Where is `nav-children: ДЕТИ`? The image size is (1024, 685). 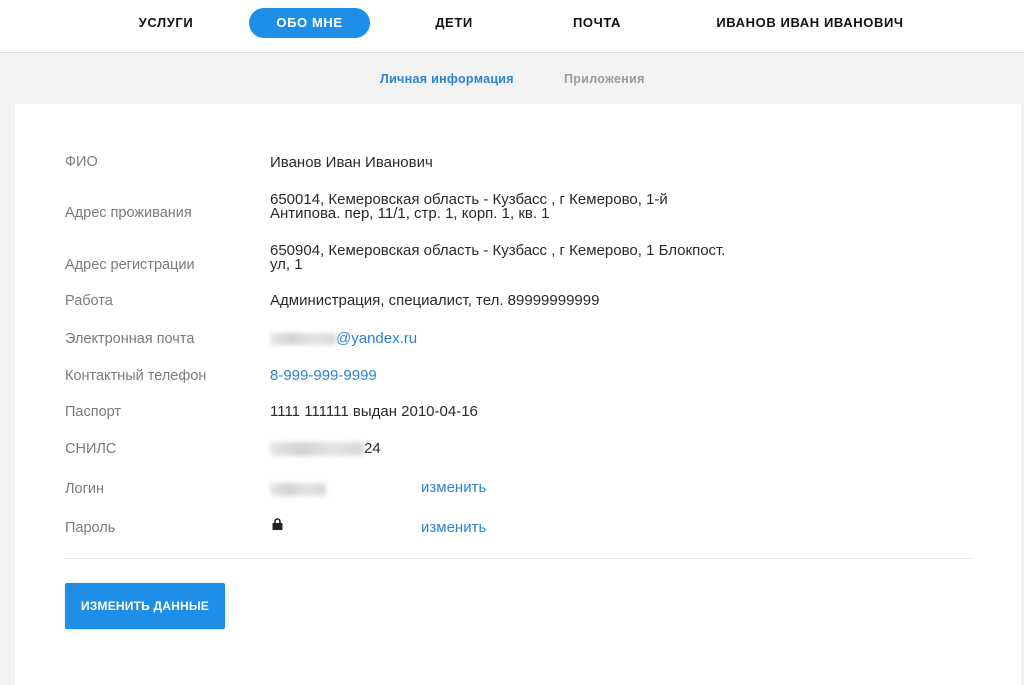 nav-children: ДЕТИ is located at coordinates (454, 23).